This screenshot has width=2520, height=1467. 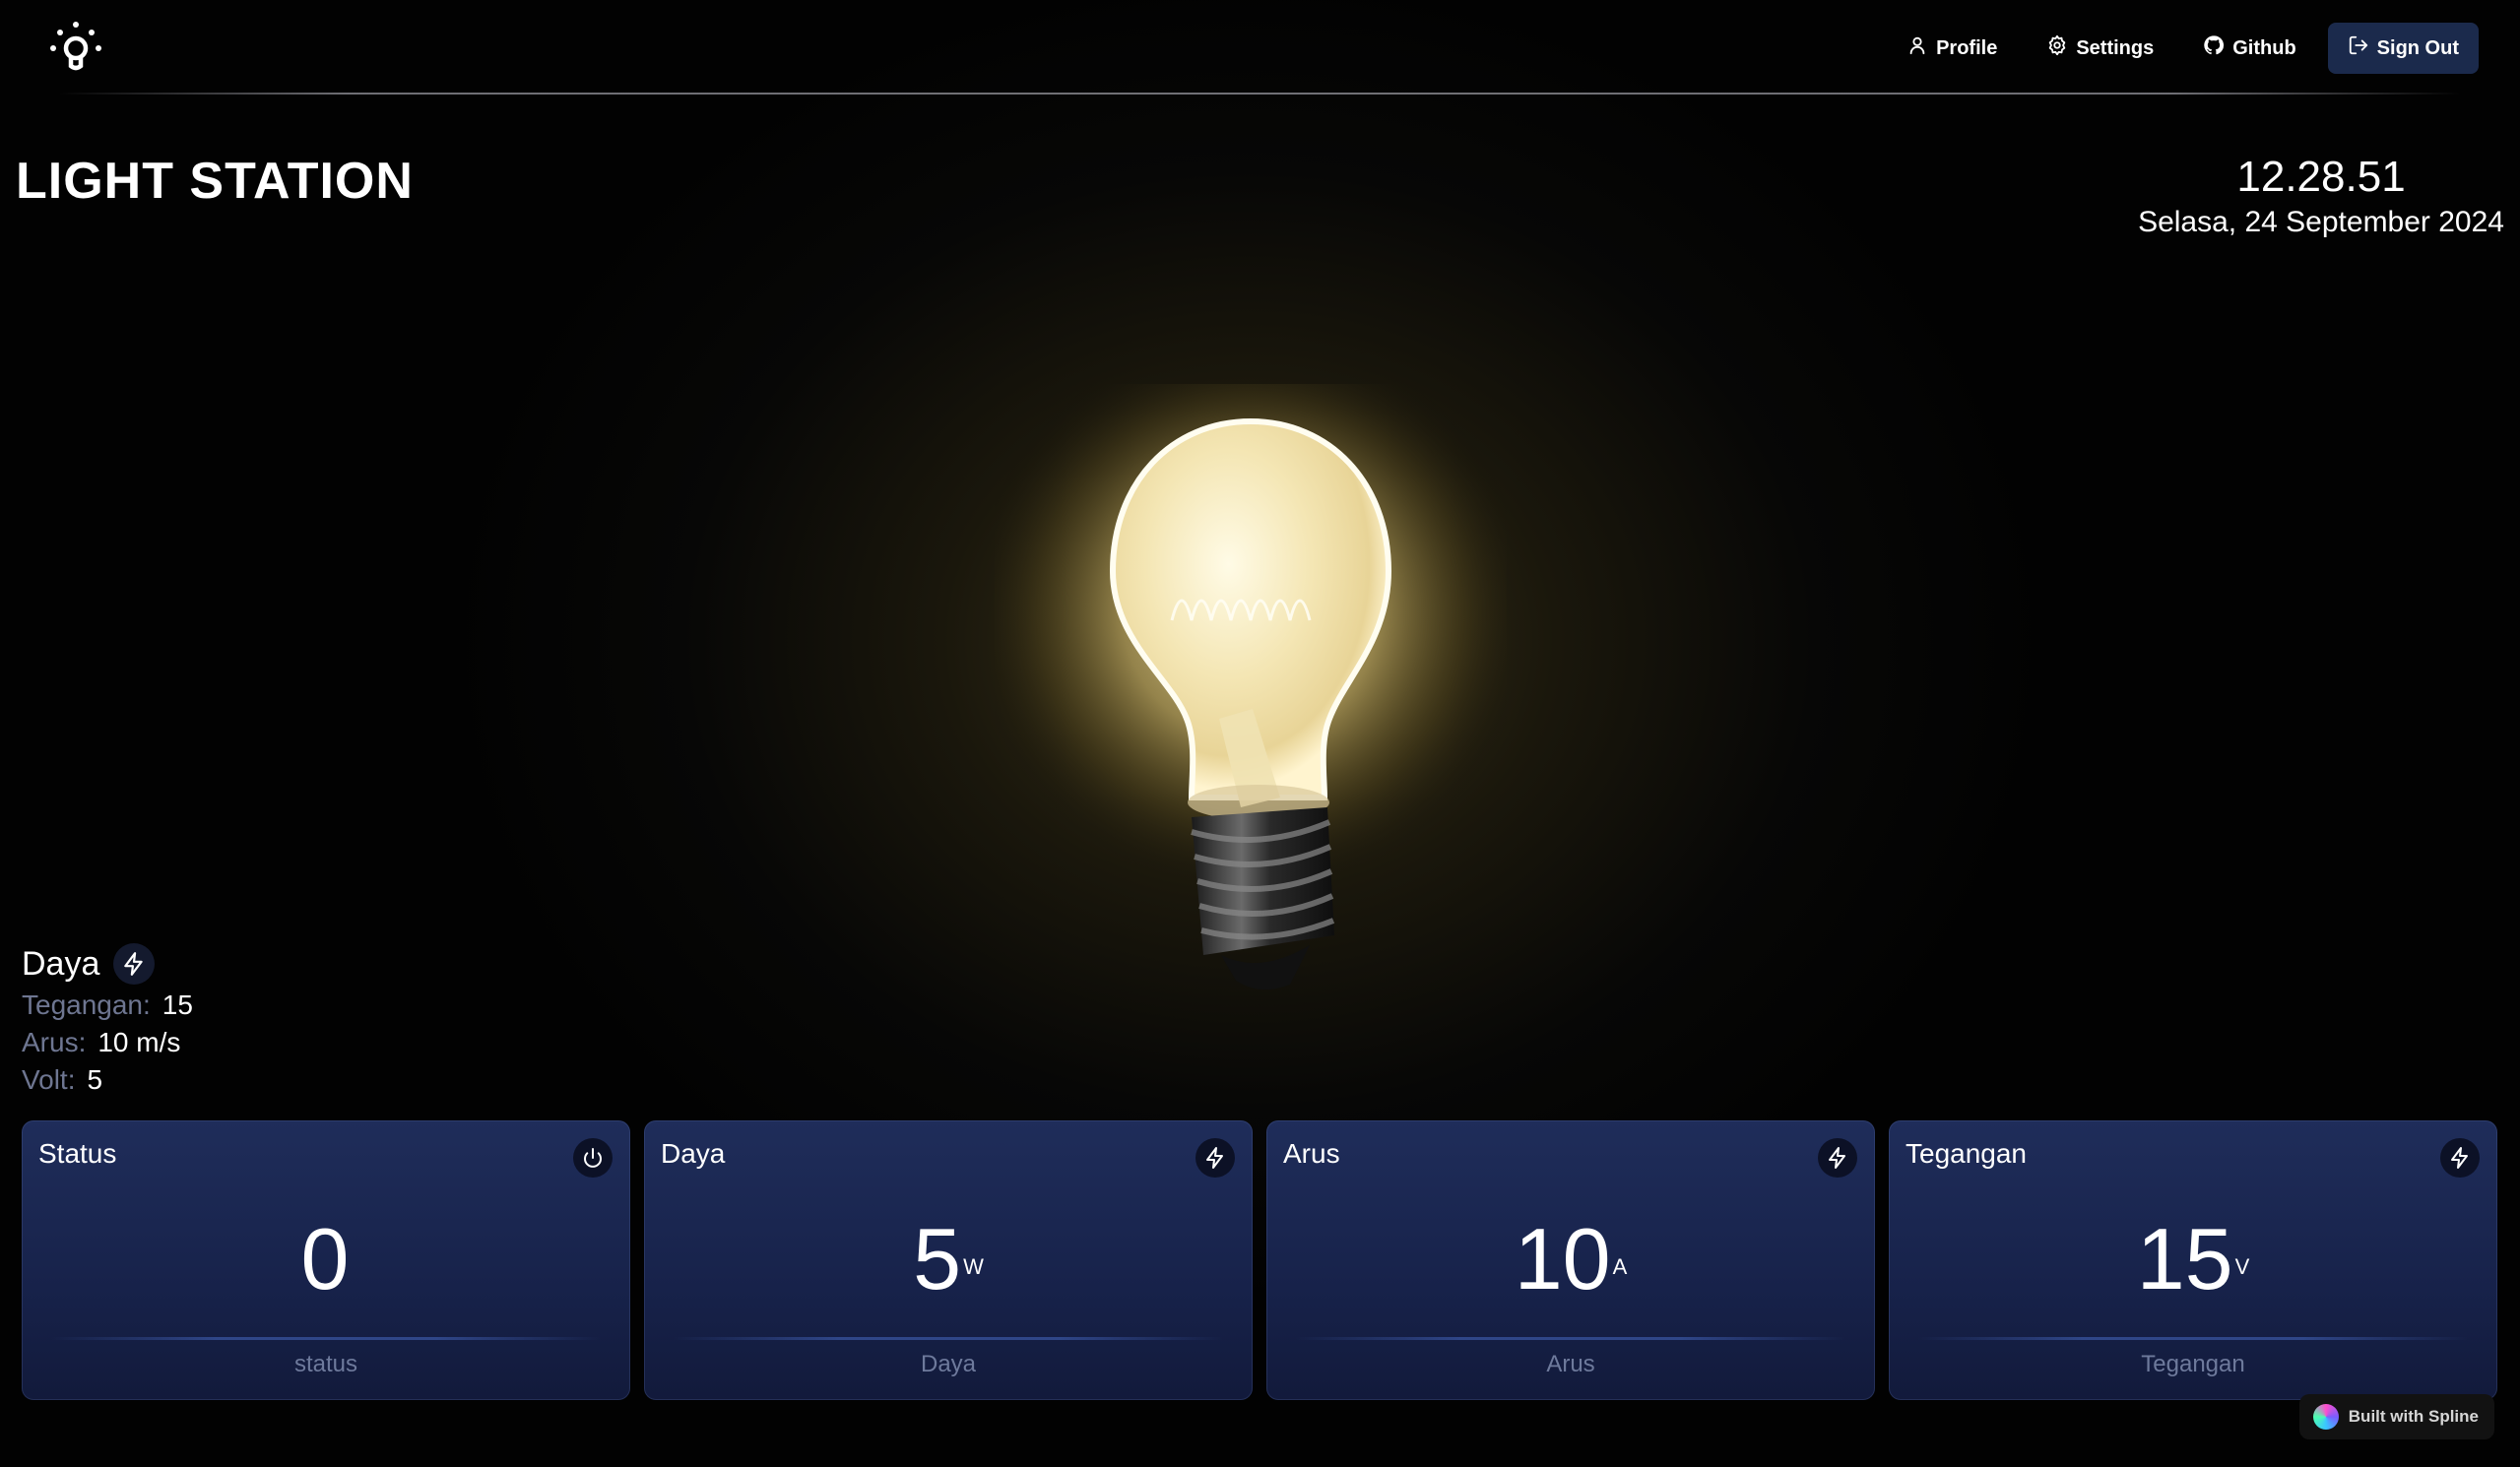 I want to click on info-heading: Daya, so click(x=61, y=964).